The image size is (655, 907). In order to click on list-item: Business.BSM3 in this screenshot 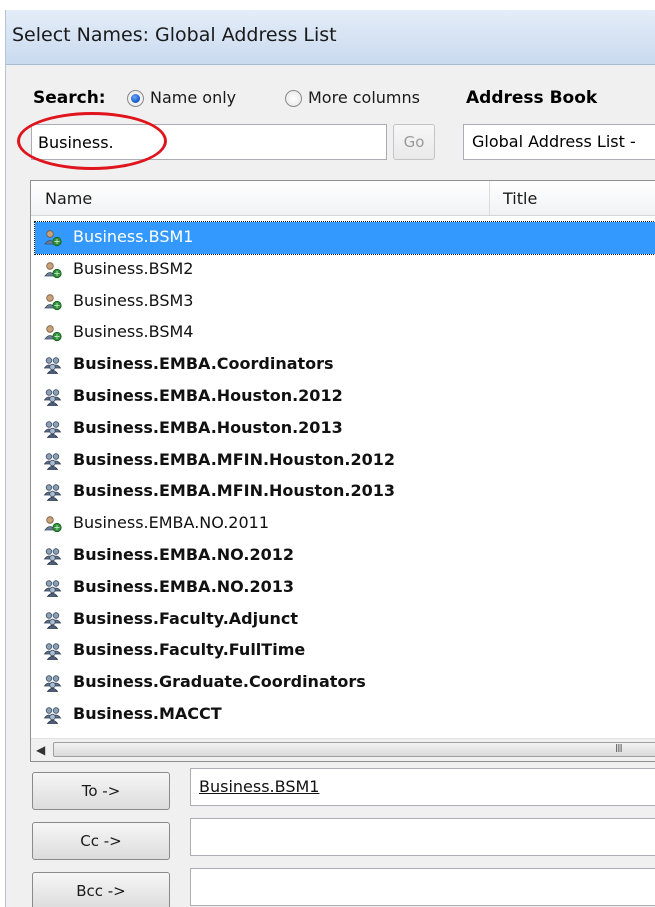, I will do `click(343, 302)`.